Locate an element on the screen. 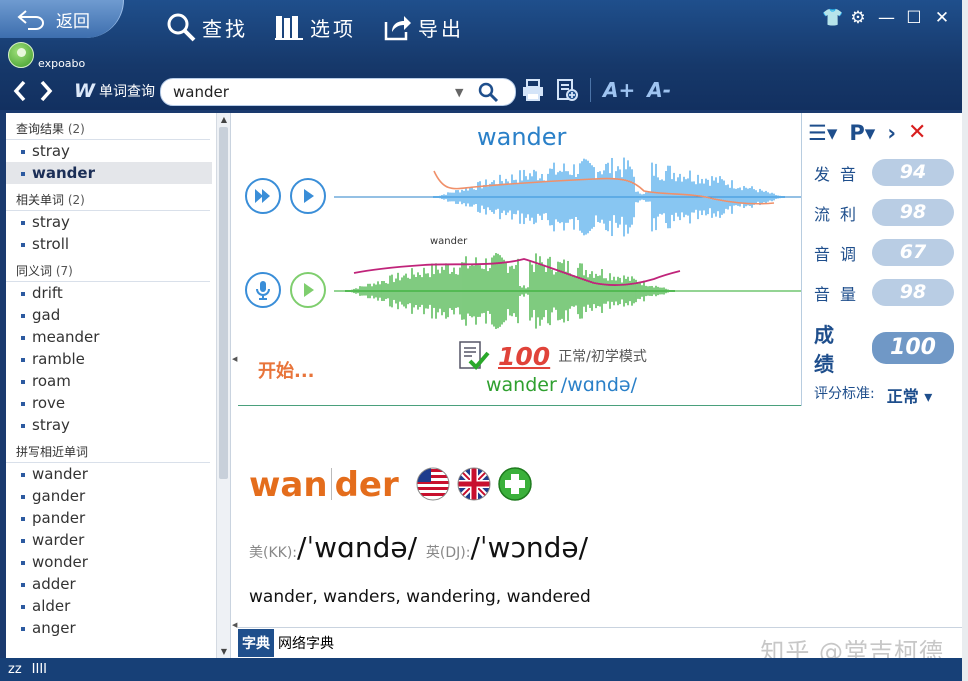  minimize-button: — is located at coordinates (886, 18).